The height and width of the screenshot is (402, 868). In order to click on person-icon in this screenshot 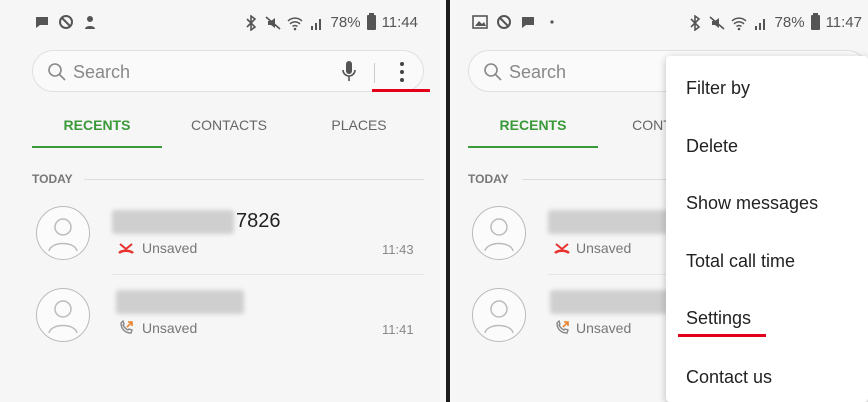, I will do `click(90, 22)`.